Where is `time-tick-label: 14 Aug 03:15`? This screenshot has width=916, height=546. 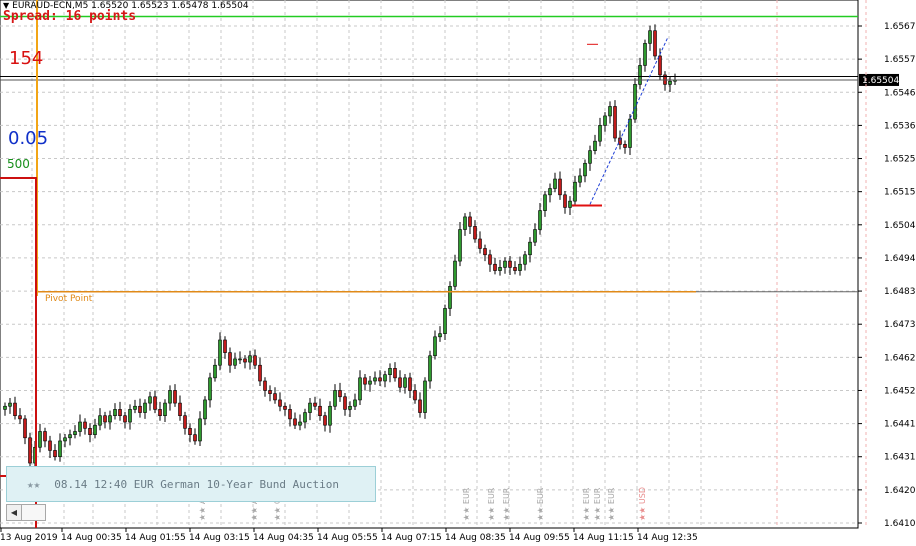 time-tick-label: 14 Aug 03:15 is located at coordinates (219, 538).